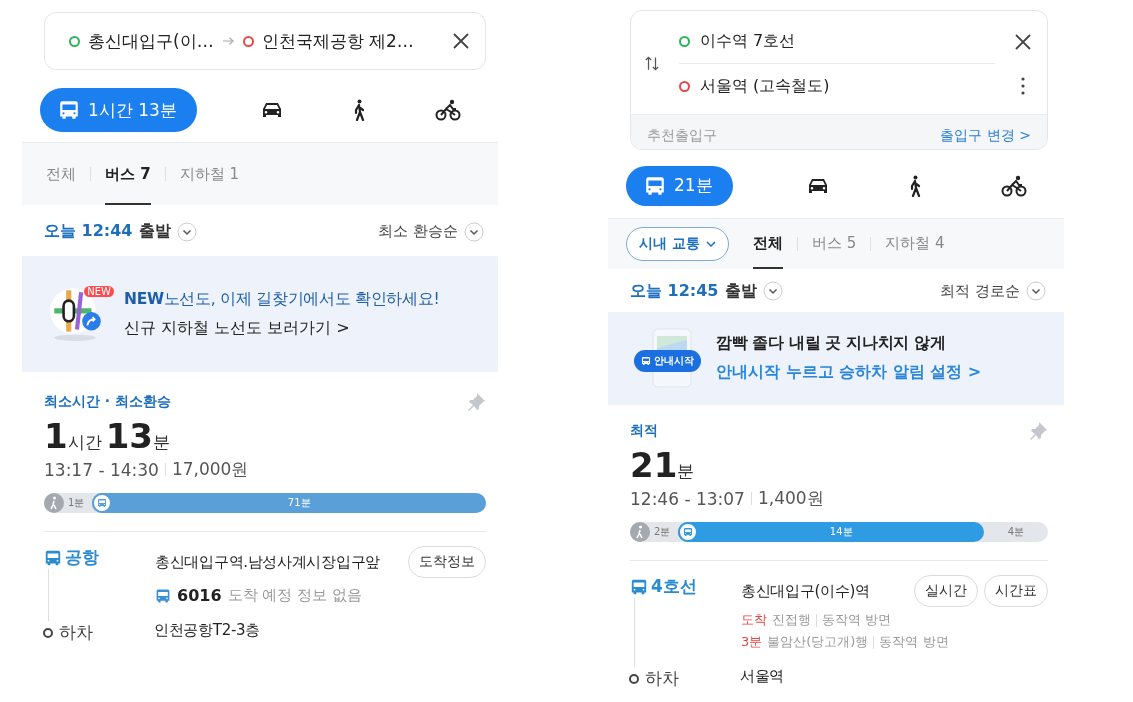  What do you see at coordinates (985, 136) in the screenshot?
I see `change-entrance-link: 출입구 변경 >` at bounding box center [985, 136].